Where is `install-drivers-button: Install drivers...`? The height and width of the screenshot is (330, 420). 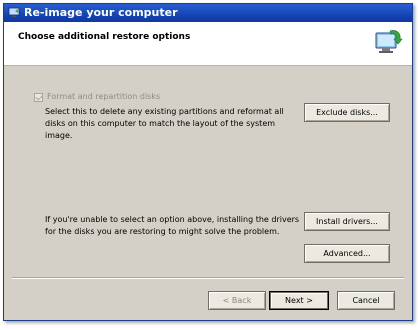
install-drivers-button: Install drivers... is located at coordinates (347, 221).